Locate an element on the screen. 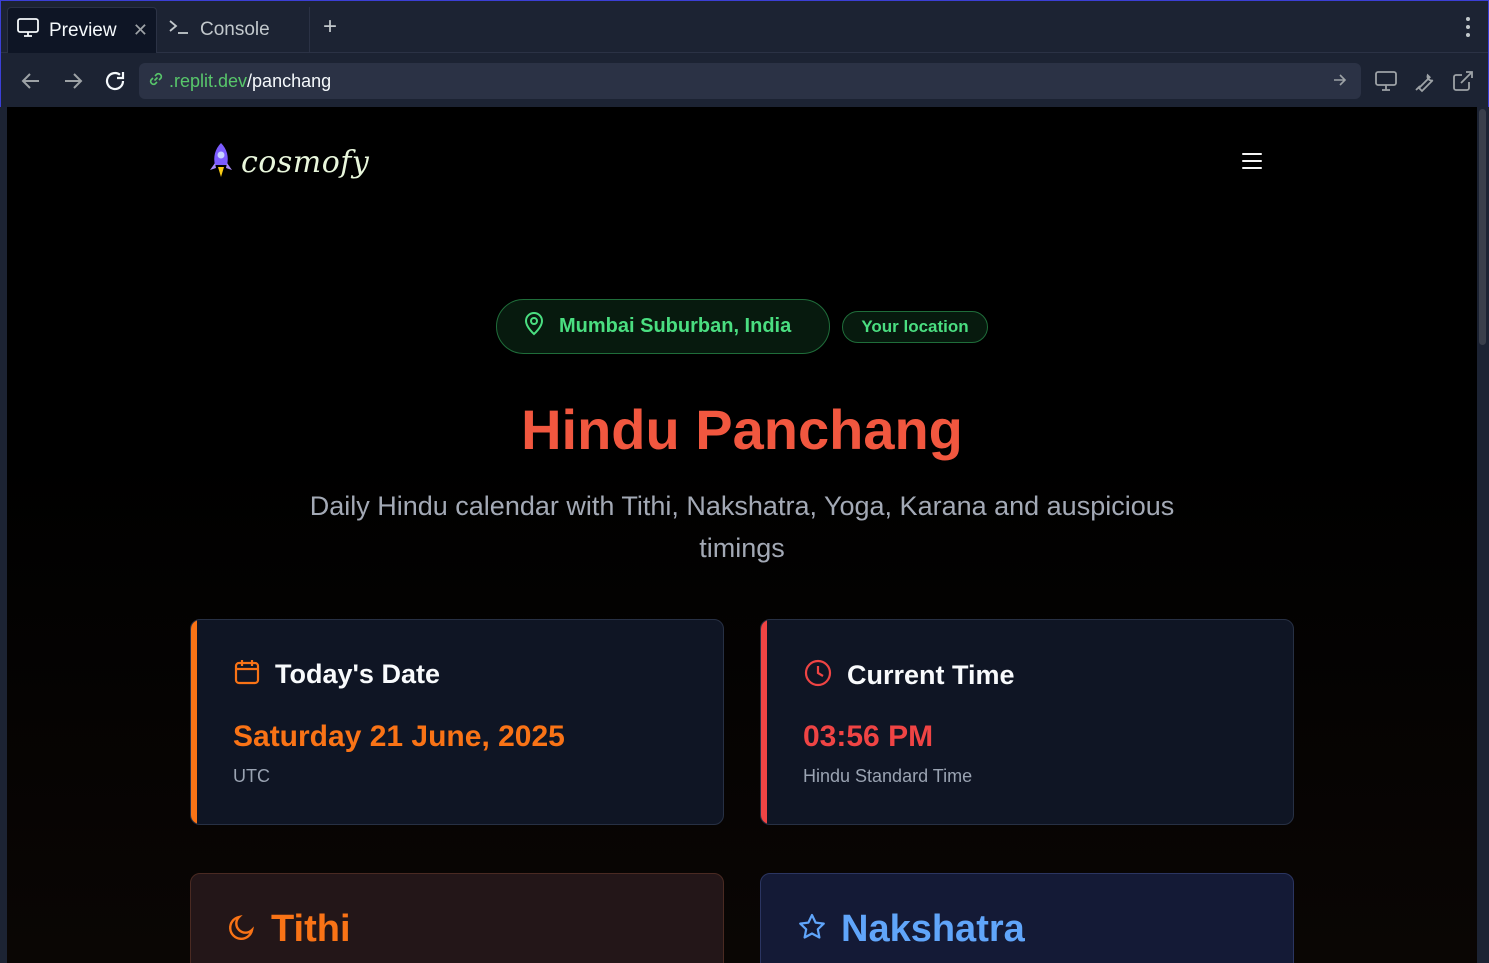 The width and height of the screenshot is (1489, 963). close-tab-icon: ✕ is located at coordinates (140, 30).